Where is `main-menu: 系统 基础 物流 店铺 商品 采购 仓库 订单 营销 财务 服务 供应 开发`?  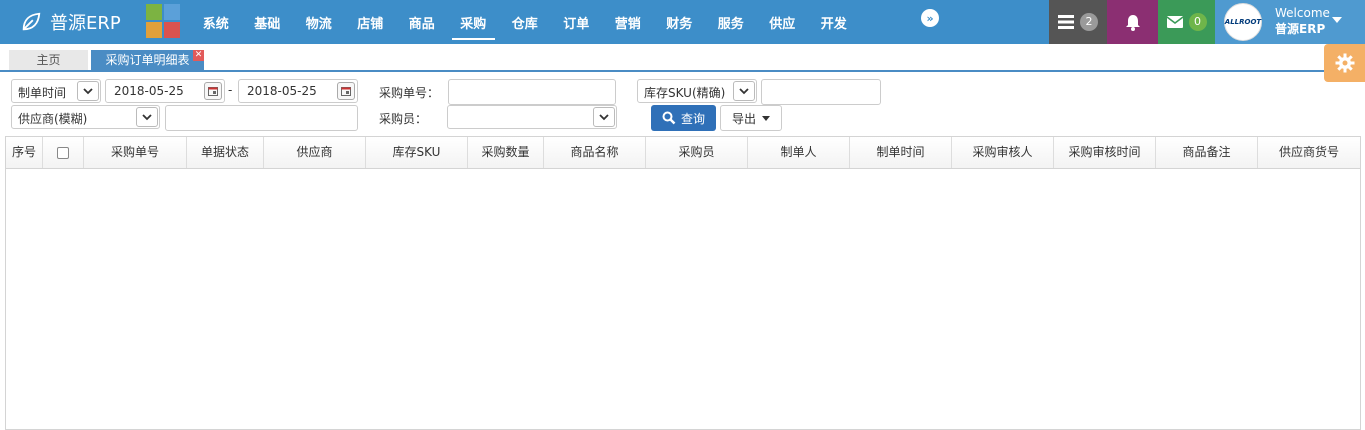
main-menu: 系统 基础 物流 店铺 商品 采购 仓库 订单 营销 财务 服务 供应 开发 is located at coordinates (525, 22).